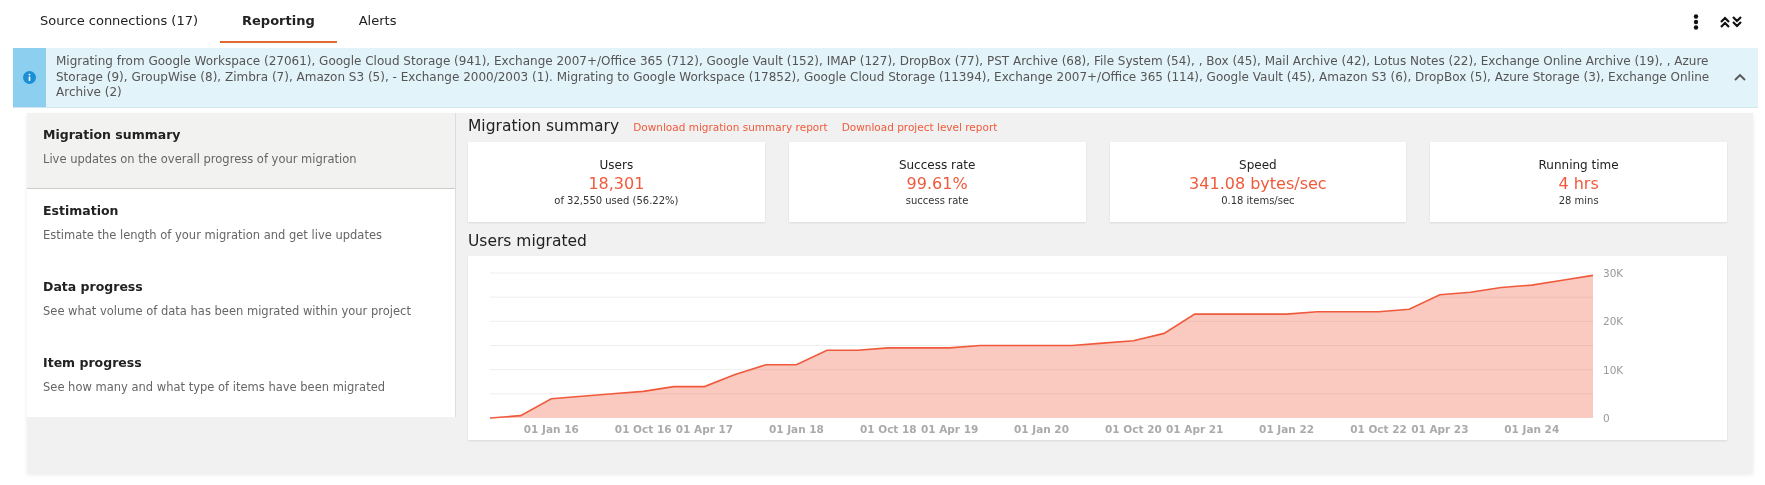 The height and width of the screenshot is (485, 1765). What do you see at coordinates (937, 200) in the screenshot?
I see `stat-subtext: success rate` at bounding box center [937, 200].